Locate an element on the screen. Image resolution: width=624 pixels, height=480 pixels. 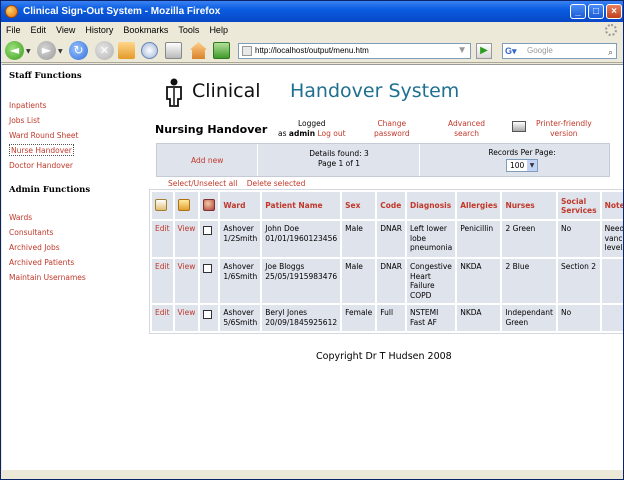
diagnosis-line: lobe is located at coordinates (418, 238).